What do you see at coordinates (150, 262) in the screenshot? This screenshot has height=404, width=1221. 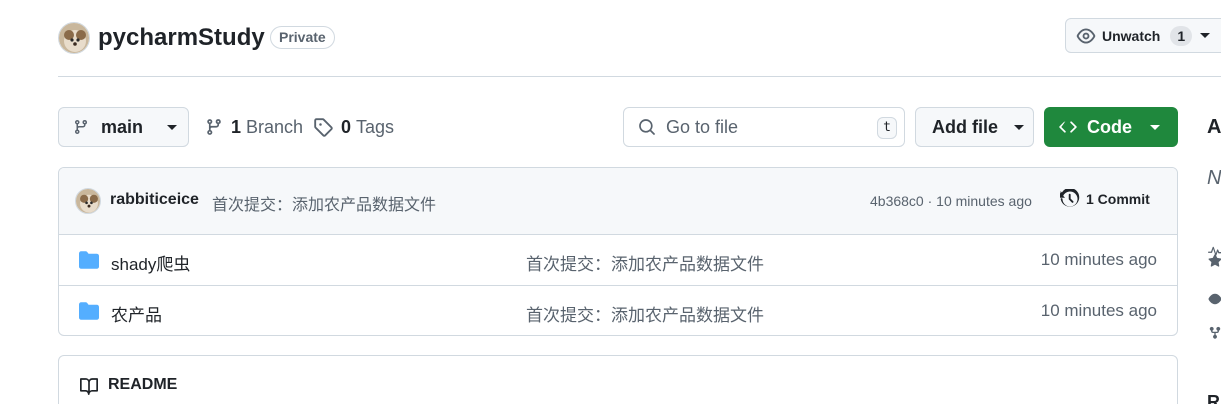 I see `file-name: shady爬虫` at bounding box center [150, 262].